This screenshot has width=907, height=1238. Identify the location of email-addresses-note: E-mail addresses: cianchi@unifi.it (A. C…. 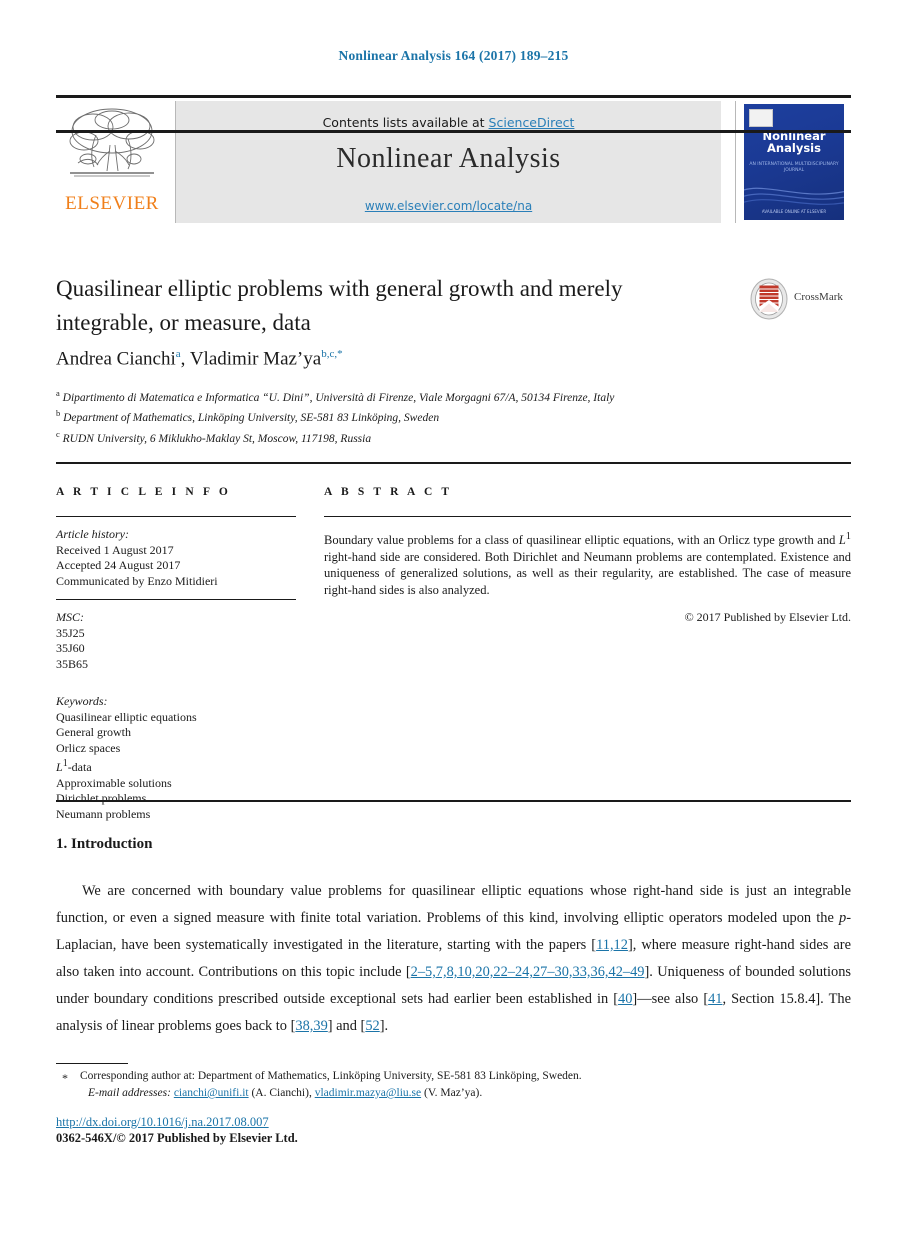
(469, 1093).